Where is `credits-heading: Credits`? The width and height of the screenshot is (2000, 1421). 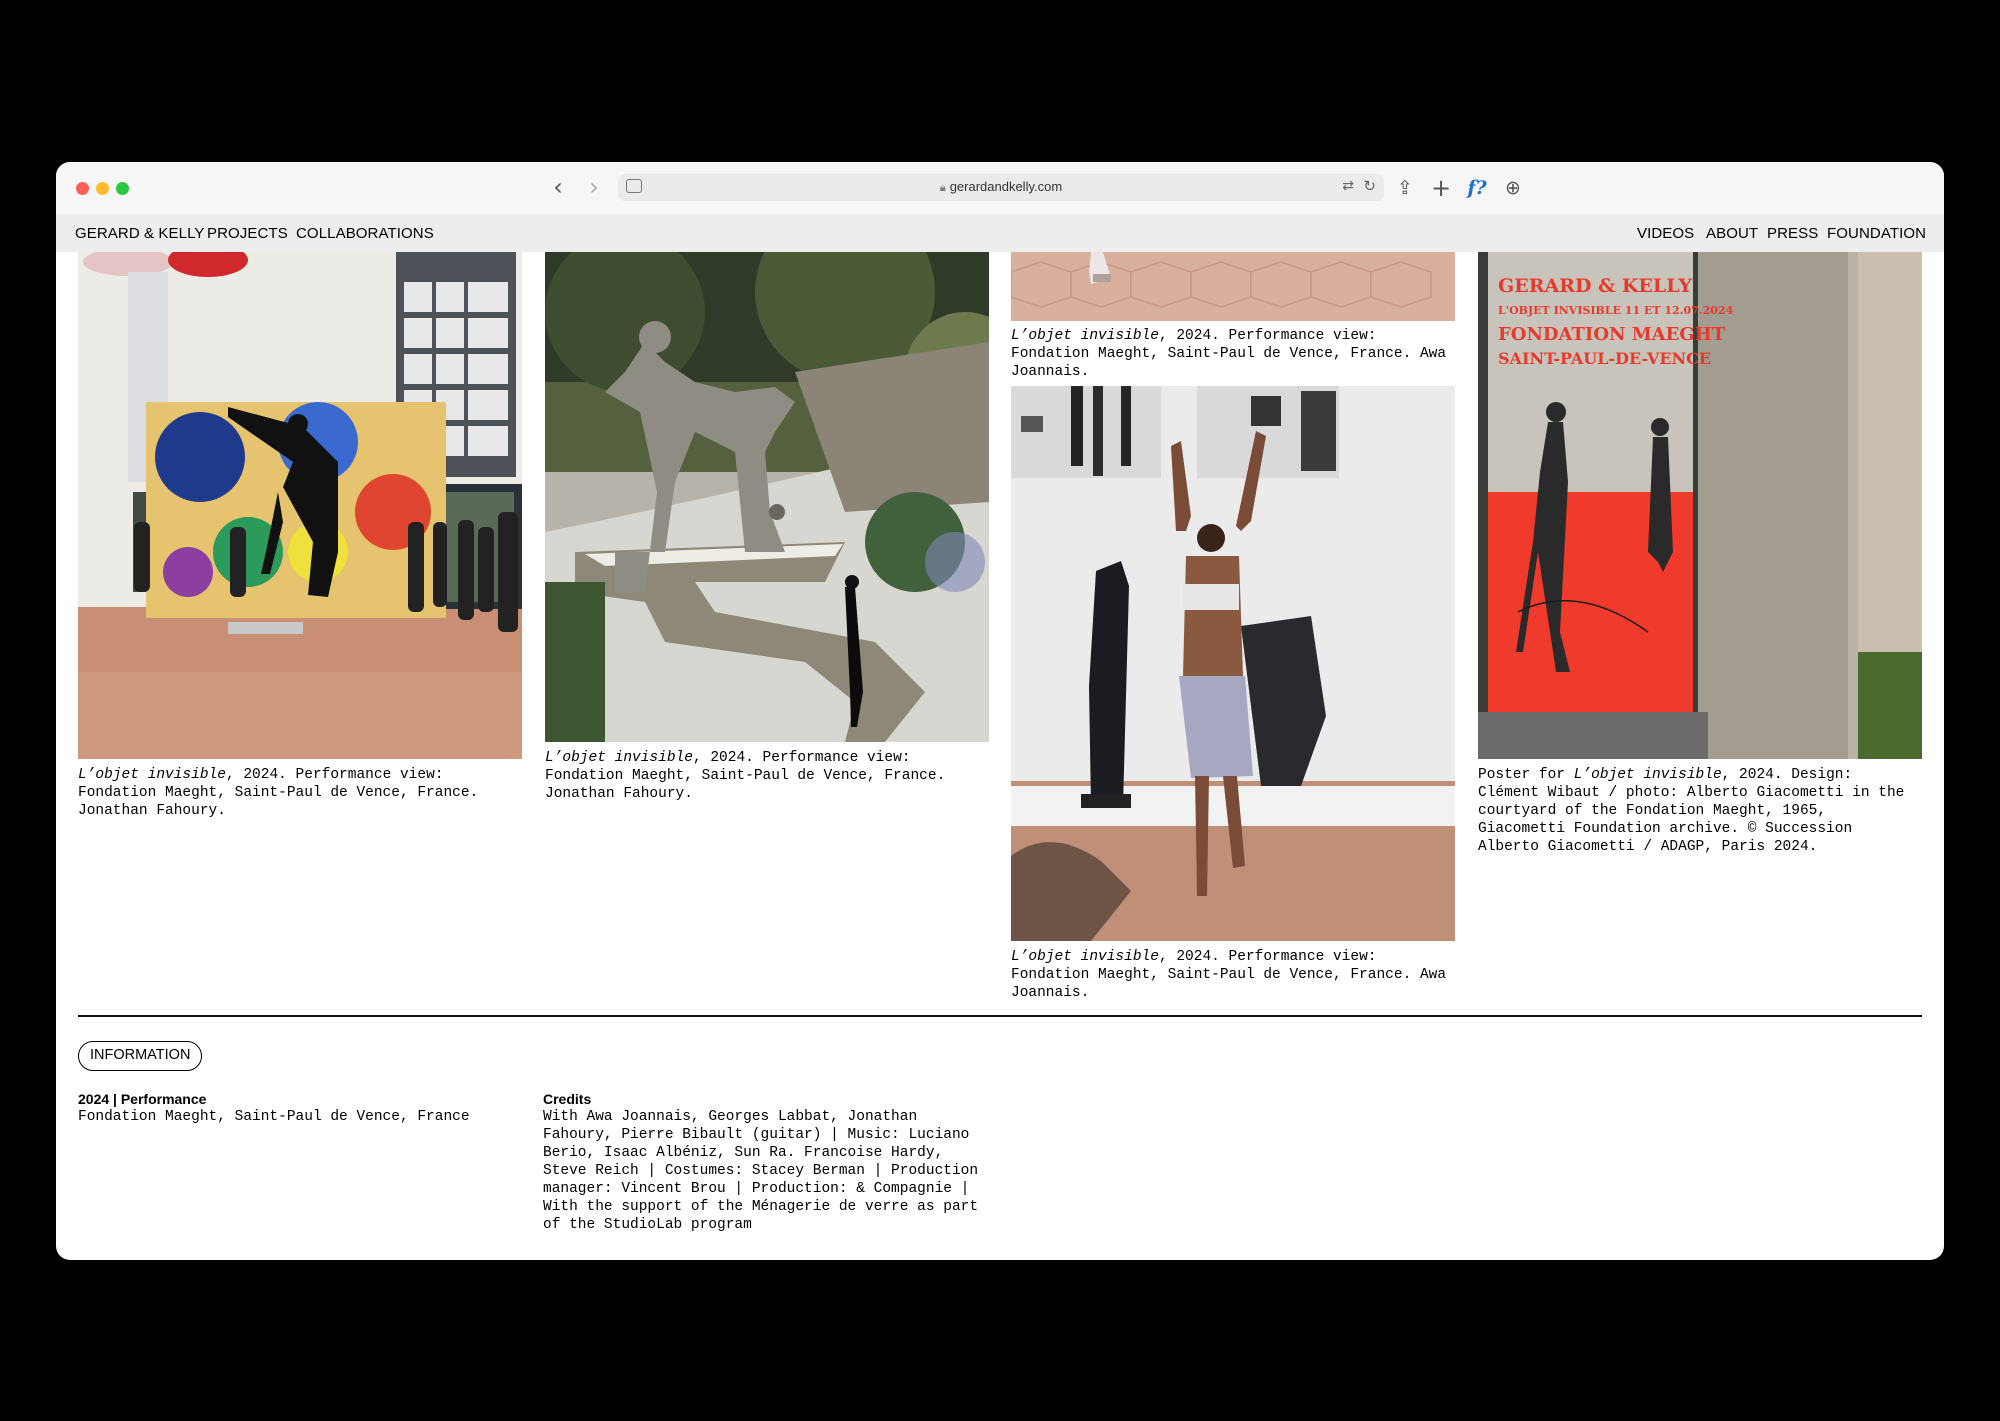 credits-heading: Credits is located at coordinates (567, 1099).